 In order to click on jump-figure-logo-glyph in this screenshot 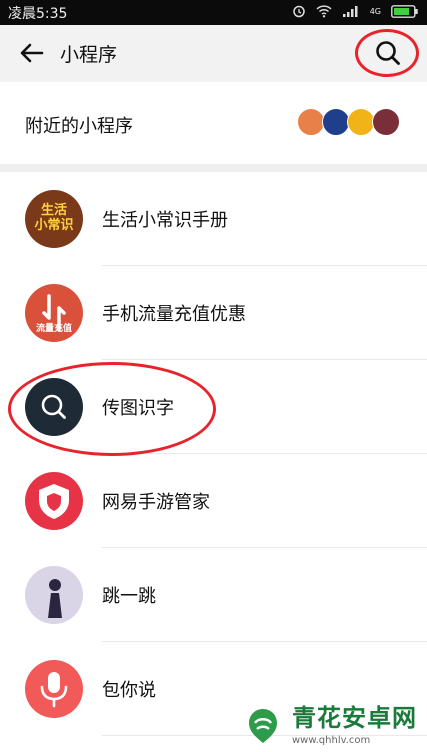, I will do `click(54, 595)`.